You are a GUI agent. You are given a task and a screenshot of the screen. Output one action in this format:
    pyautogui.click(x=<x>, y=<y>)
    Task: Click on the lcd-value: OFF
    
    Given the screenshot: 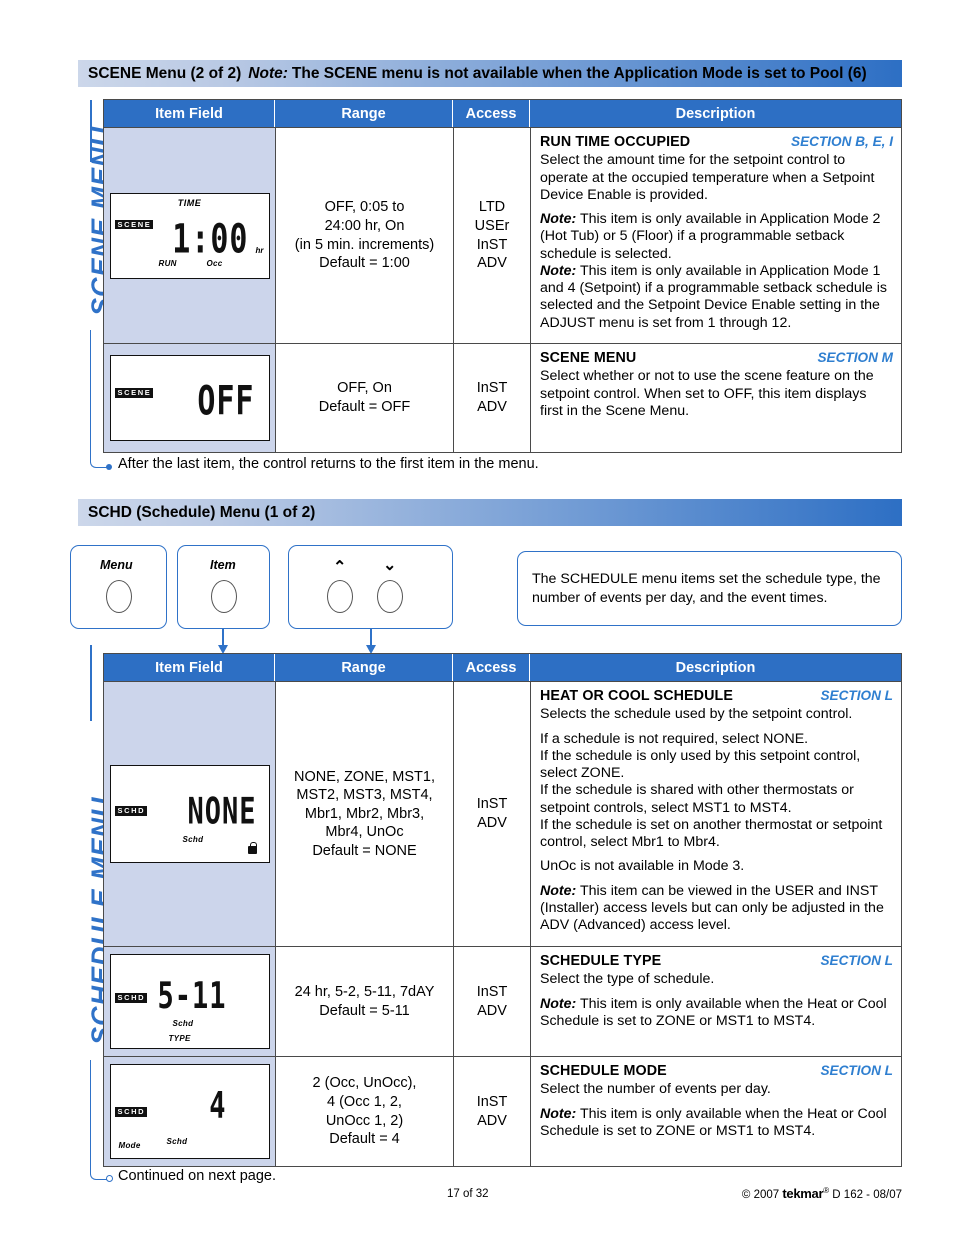 What is the action you would take?
    pyautogui.click(x=226, y=402)
    